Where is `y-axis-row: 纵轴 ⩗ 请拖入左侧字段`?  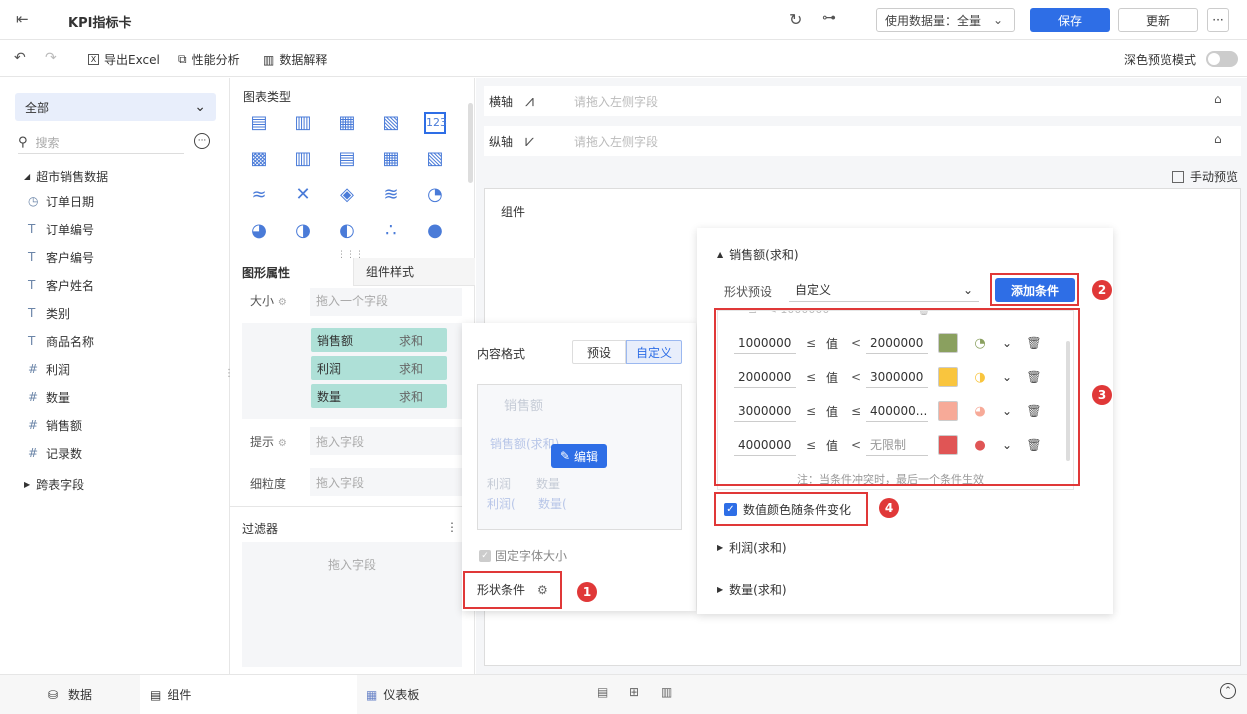 y-axis-row: 纵轴 ⩗ 请拖入左侧字段 is located at coordinates (862, 141).